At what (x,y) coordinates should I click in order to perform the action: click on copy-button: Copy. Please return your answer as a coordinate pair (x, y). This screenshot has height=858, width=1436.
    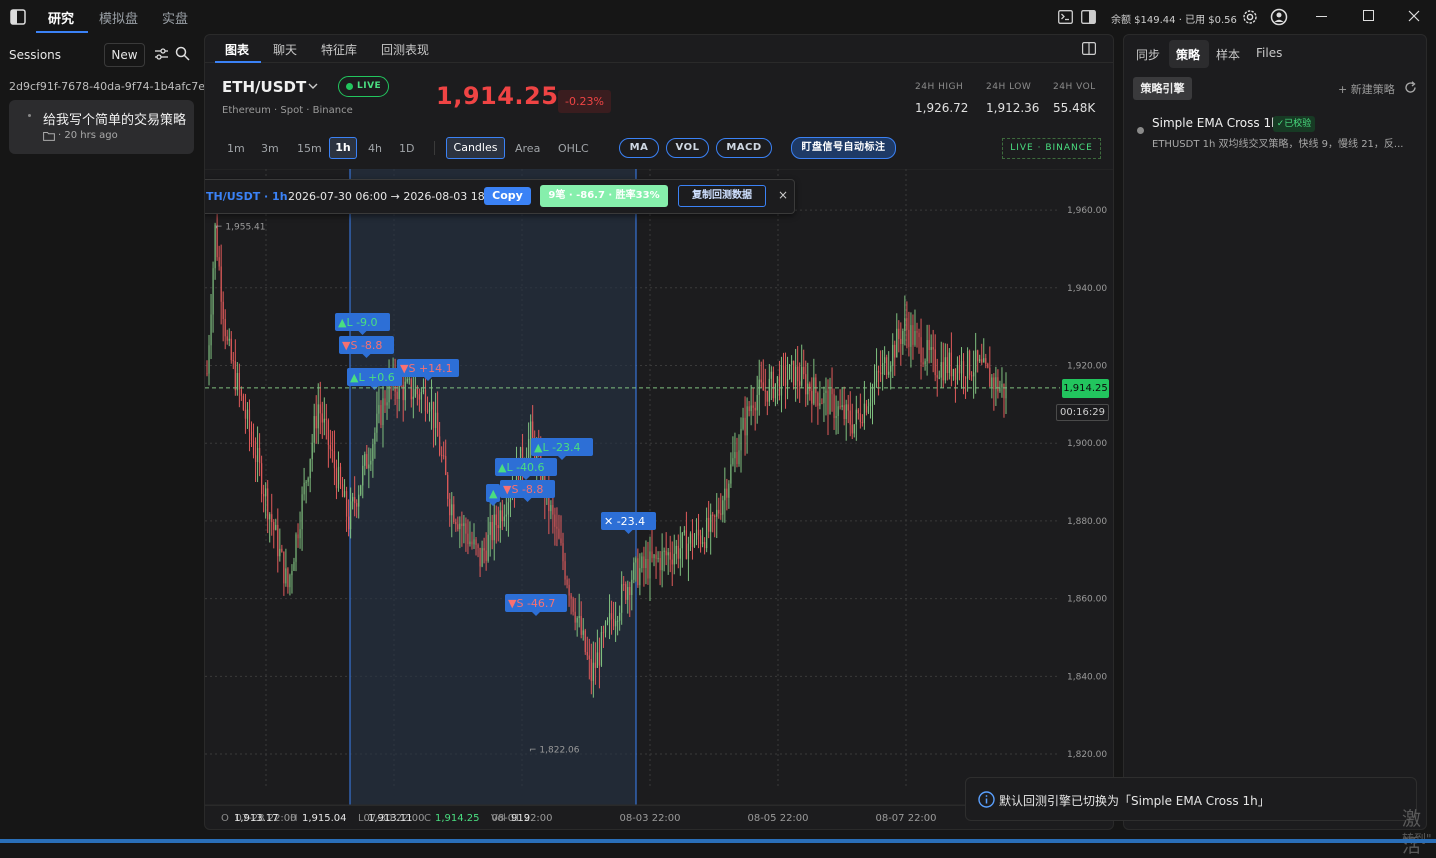
    Looking at the image, I should click on (507, 196).